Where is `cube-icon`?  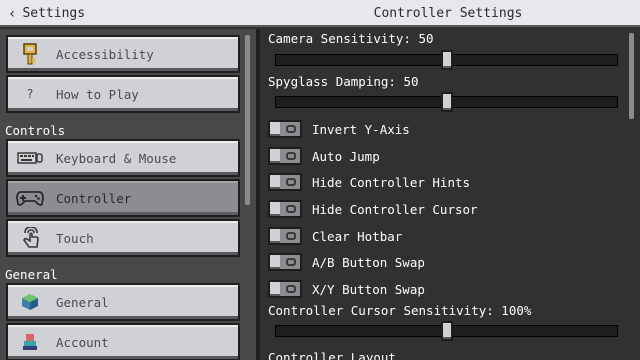 cube-icon is located at coordinates (30, 302).